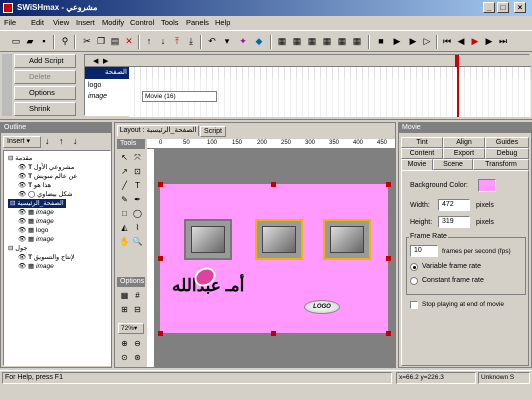 The image size is (532, 400). What do you see at coordinates (191, 41) in the screenshot?
I see `send-back-icon: ⤓` at bounding box center [191, 41].